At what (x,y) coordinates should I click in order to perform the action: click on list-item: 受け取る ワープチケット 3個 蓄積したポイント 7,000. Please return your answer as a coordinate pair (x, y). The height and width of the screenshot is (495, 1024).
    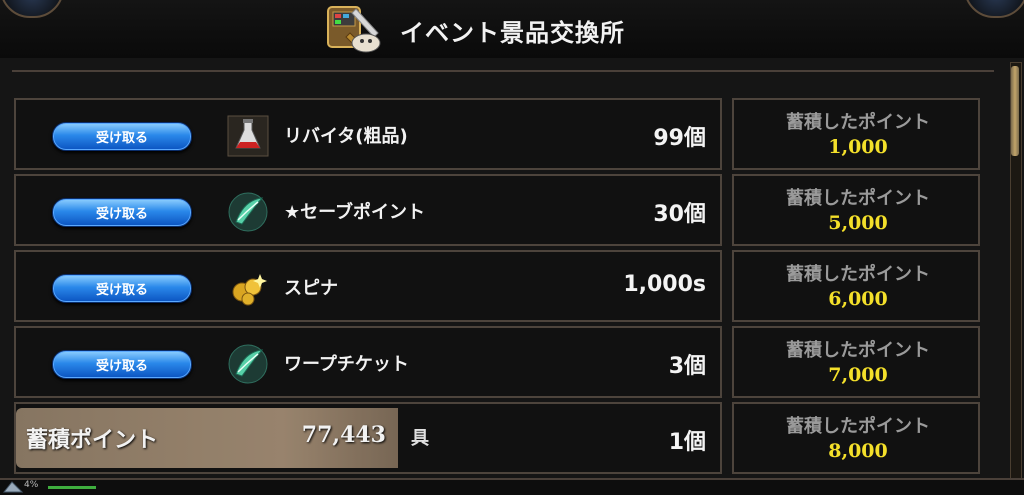
    Looking at the image, I should click on (513, 363).